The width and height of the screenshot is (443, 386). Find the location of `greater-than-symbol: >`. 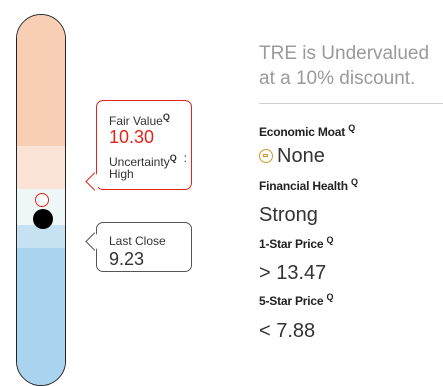

greater-than-symbol: > is located at coordinates (265, 273).